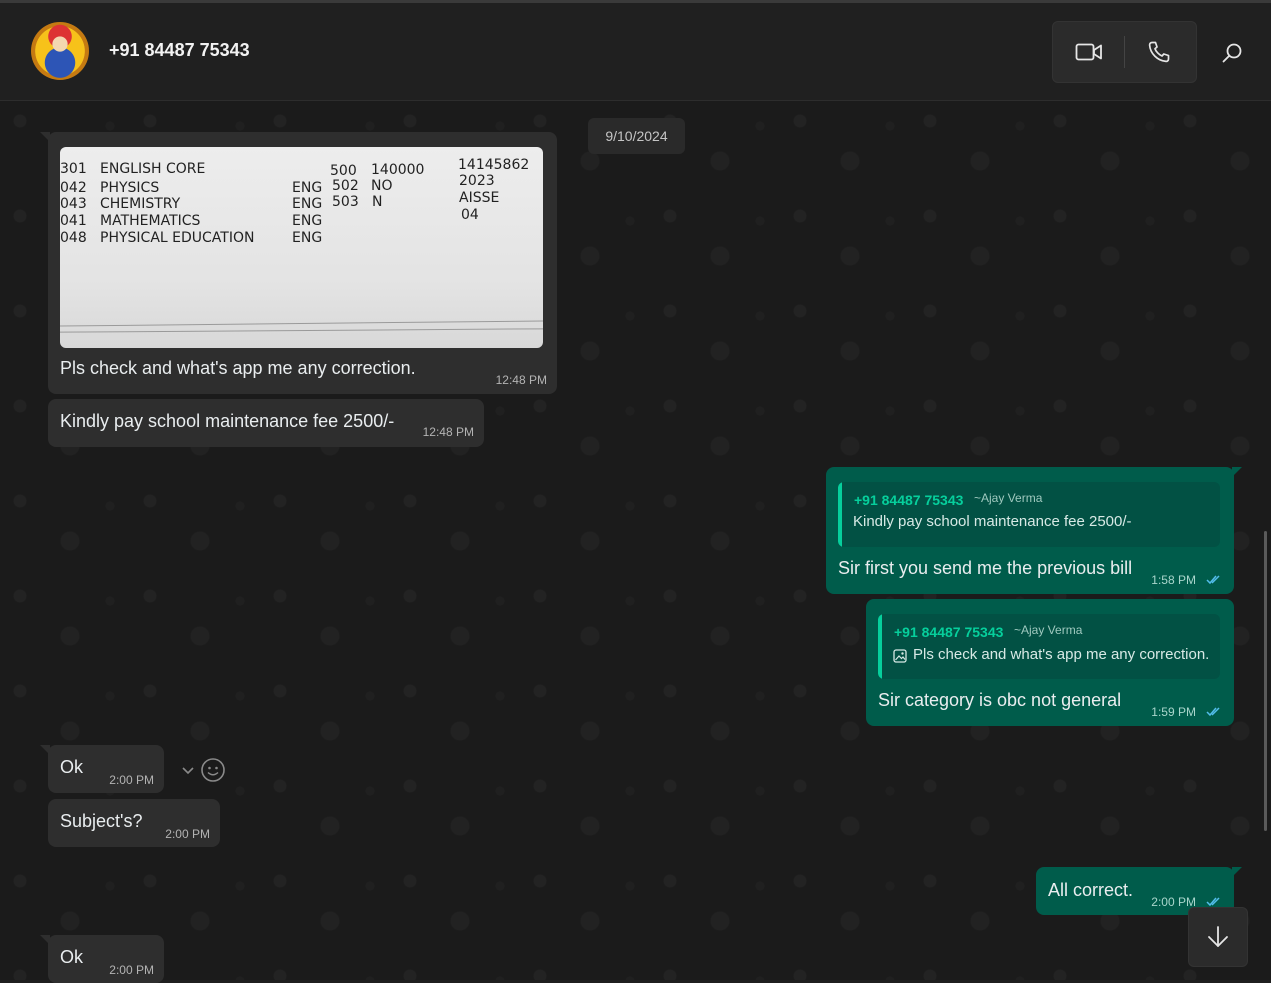 The image size is (1271, 983). I want to click on search-button, so click(1232, 53).